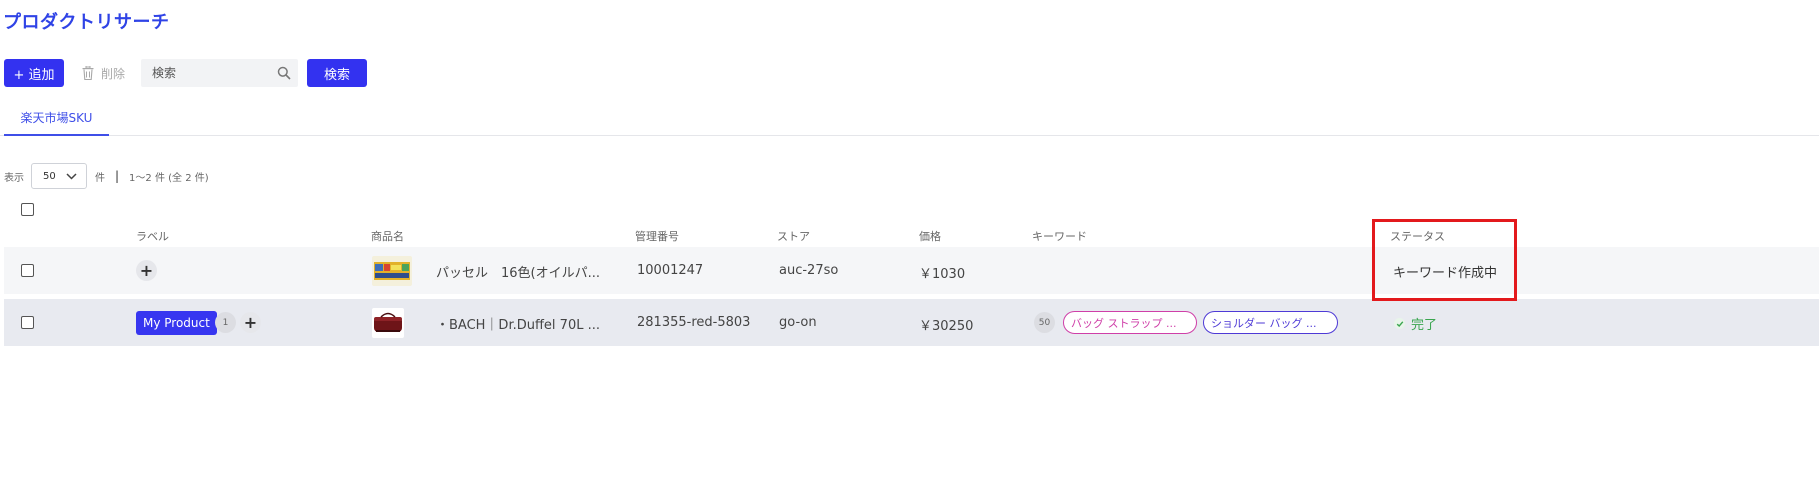  What do you see at coordinates (49, 176) in the screenshot?
I see `page-size-value: 50` at bounding box center [49, 176].